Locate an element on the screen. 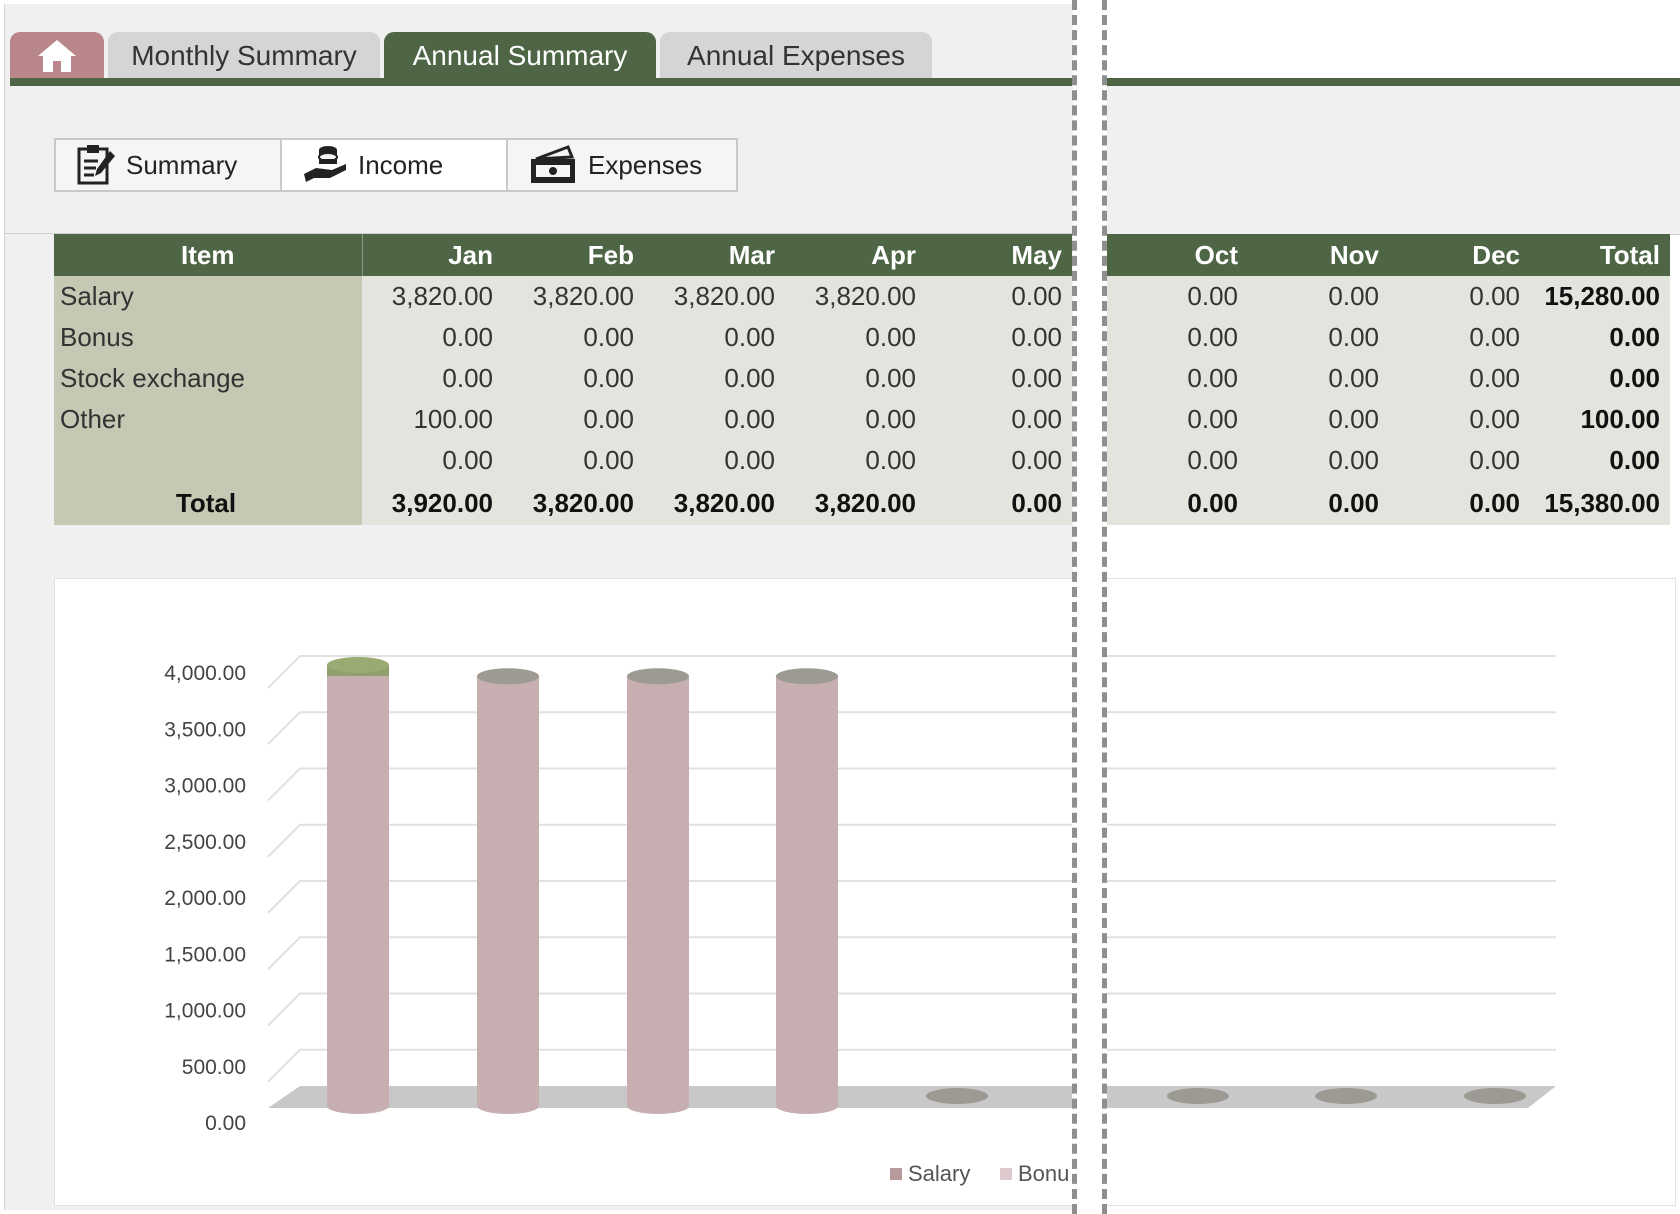  y-tick-label: 1,000.00 is located at coordinates (205, 1011).